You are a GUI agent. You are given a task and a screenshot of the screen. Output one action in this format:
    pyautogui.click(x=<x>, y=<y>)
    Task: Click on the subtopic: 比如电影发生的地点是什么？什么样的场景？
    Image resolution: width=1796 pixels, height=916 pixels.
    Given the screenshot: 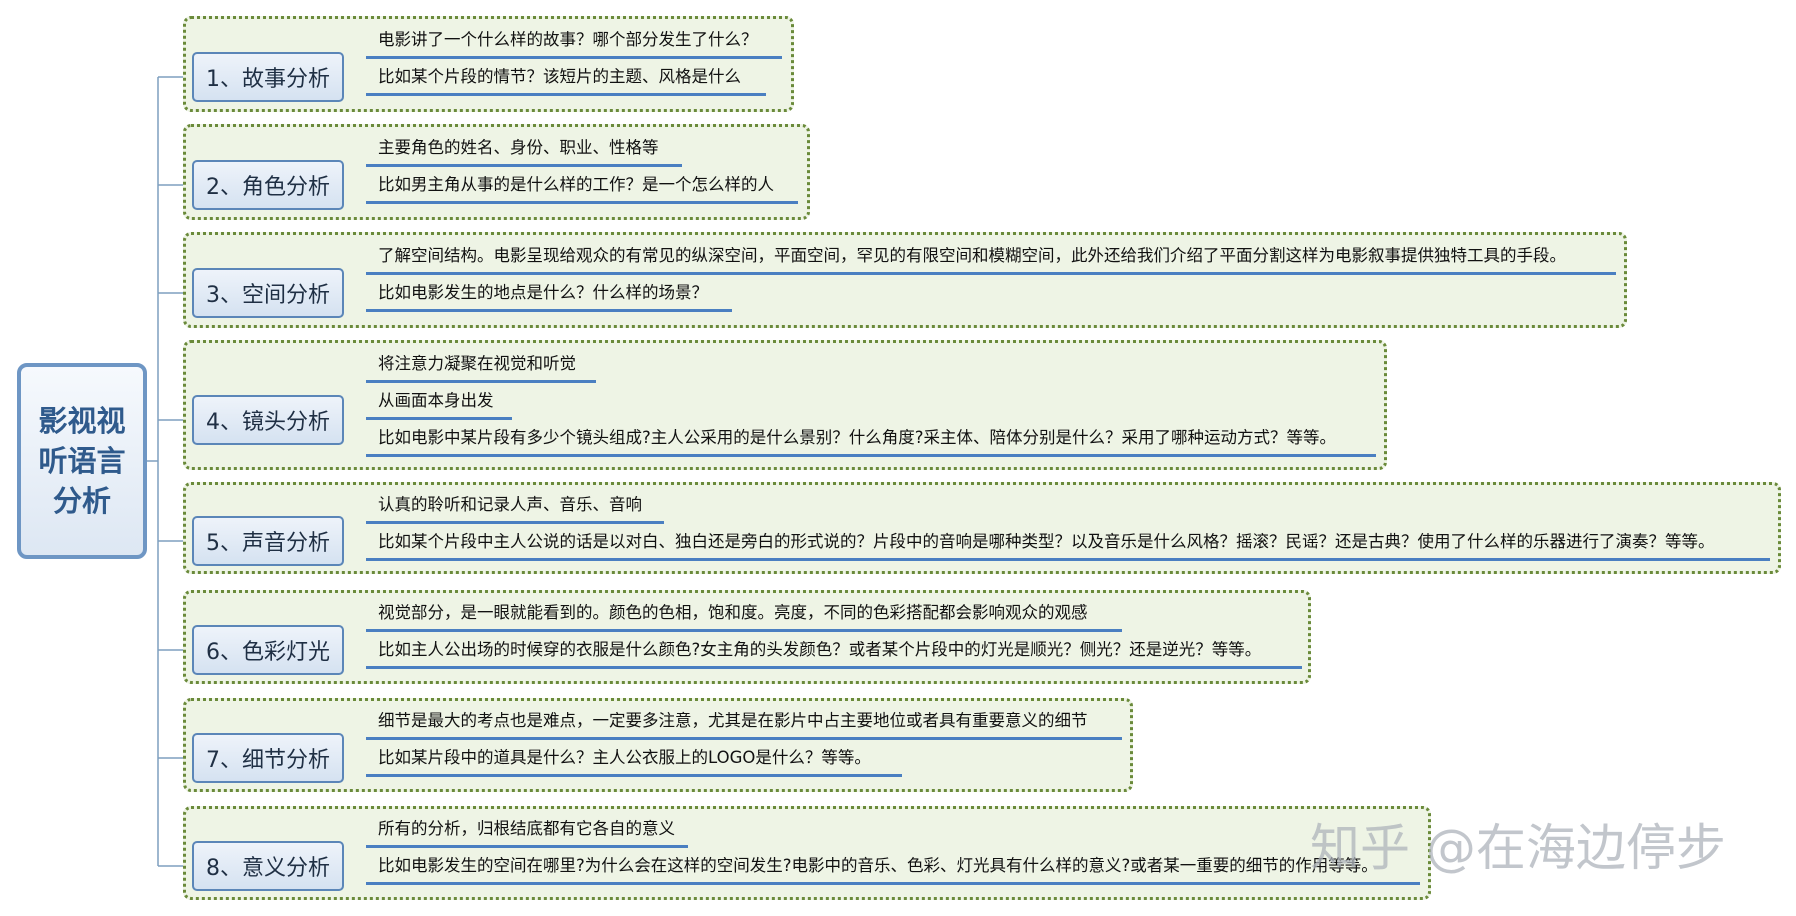 What is the action you would take?
    pyautogui.click(x=549, y=295)
    